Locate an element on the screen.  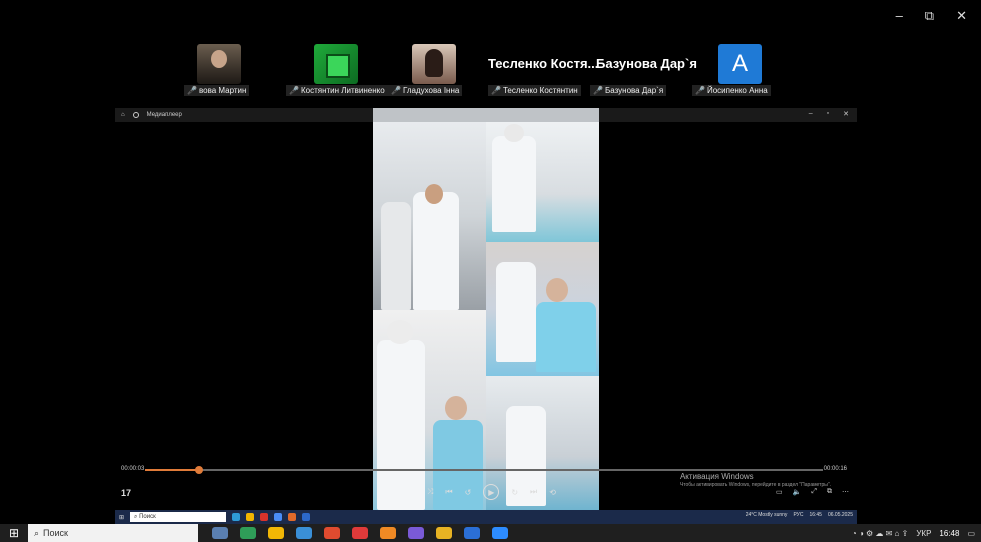
taskbar-search: ⌕ Поиск is located at coordinates (113, 533).